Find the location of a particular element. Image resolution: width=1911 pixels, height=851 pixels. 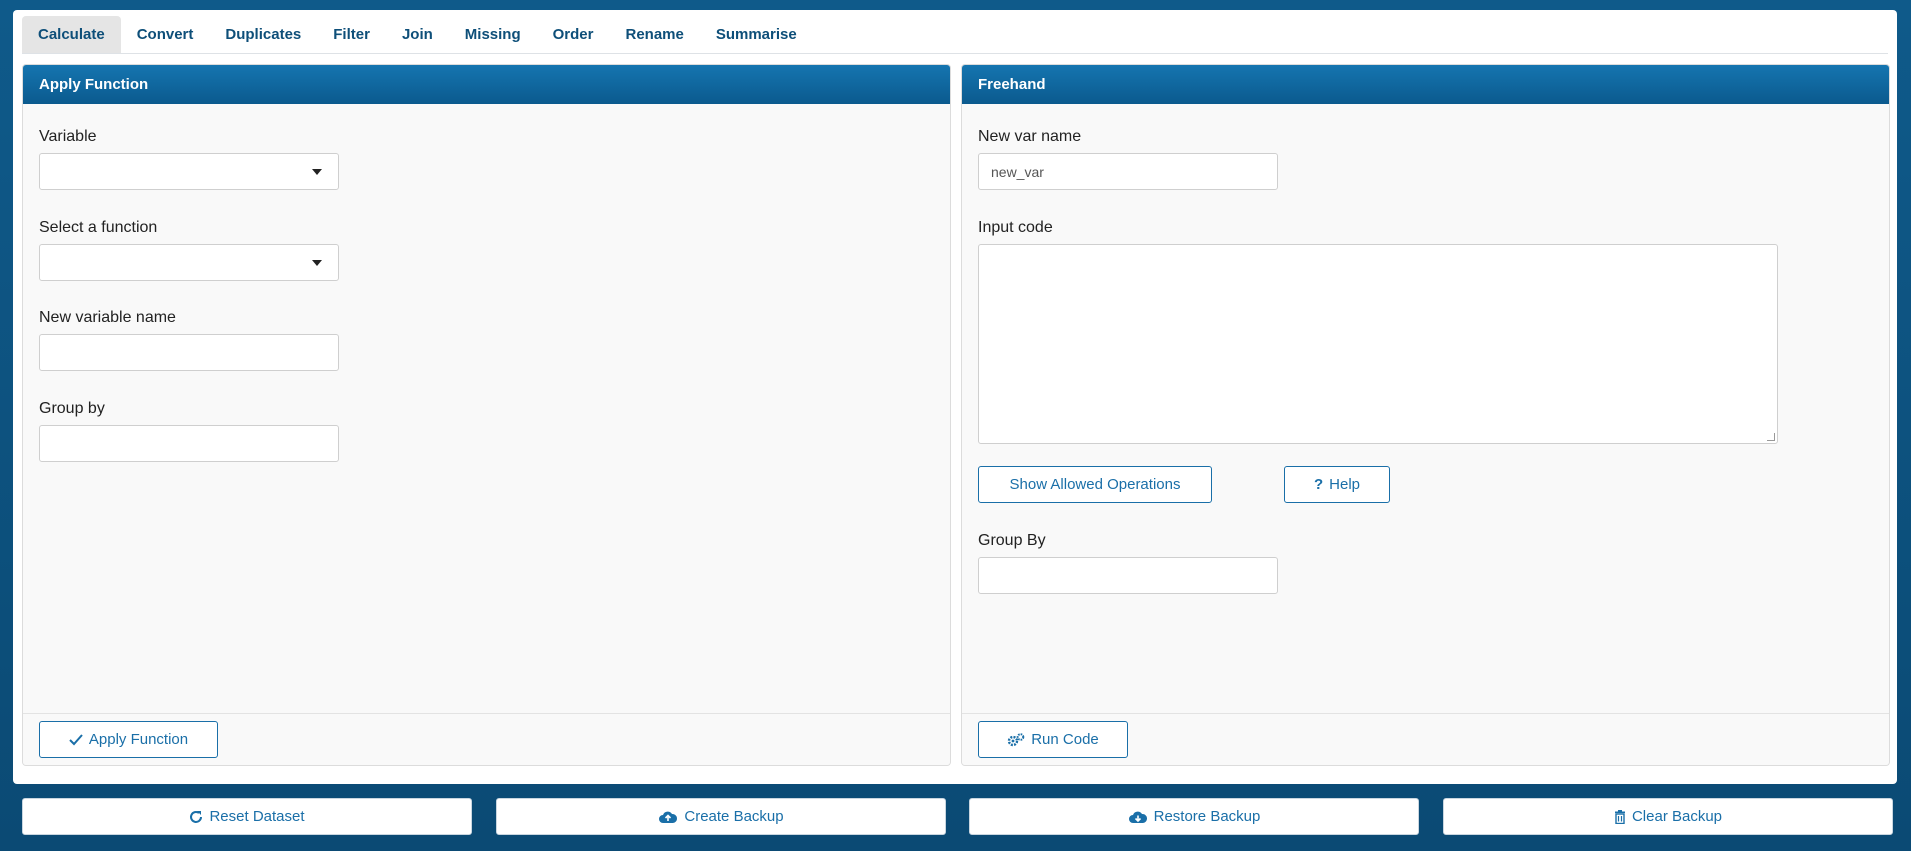

restore-backup-button: Restore Backup is located at coordinates (1194, 816).